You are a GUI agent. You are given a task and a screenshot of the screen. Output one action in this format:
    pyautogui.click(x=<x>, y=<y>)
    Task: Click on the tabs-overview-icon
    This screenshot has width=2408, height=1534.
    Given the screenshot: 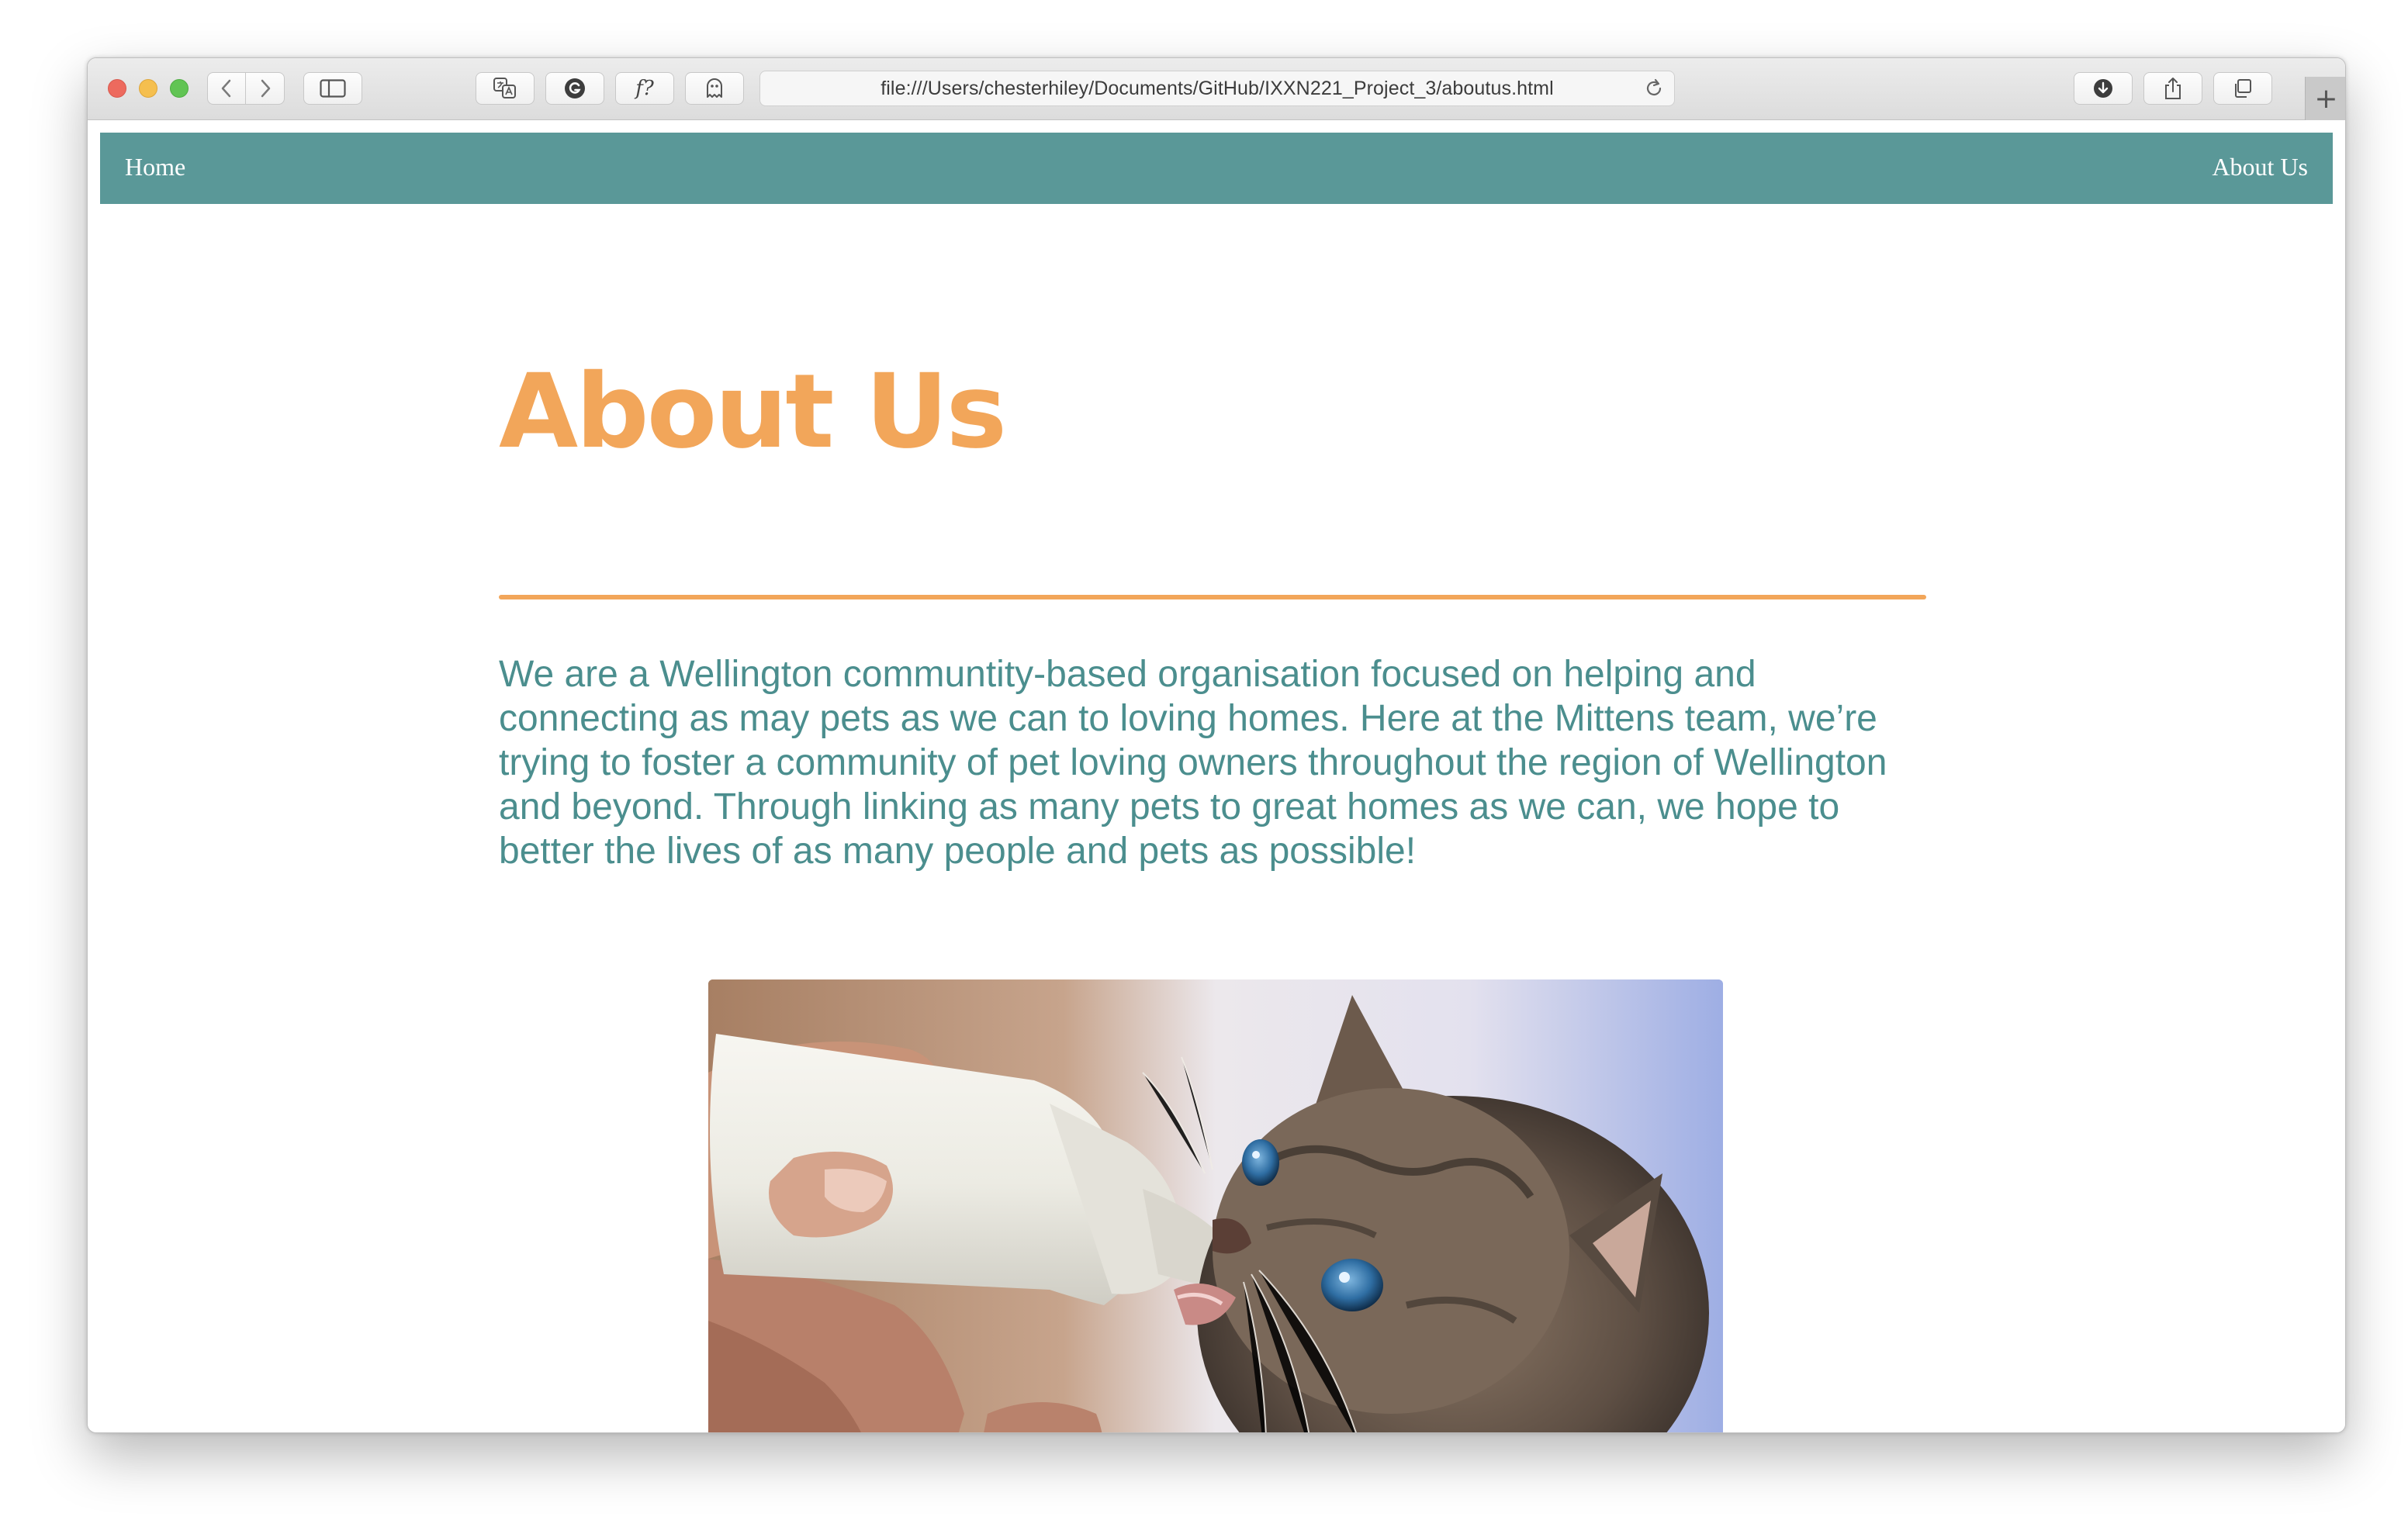 What is the action you would take?
    pyautogui.click(x=2243, y=88)
    